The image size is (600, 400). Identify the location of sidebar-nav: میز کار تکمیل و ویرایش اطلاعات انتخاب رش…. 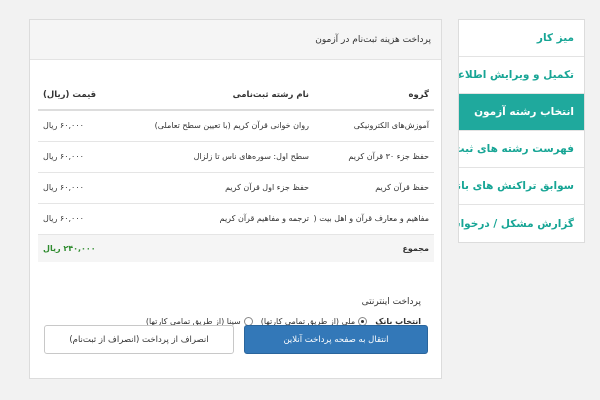
(521, 131).